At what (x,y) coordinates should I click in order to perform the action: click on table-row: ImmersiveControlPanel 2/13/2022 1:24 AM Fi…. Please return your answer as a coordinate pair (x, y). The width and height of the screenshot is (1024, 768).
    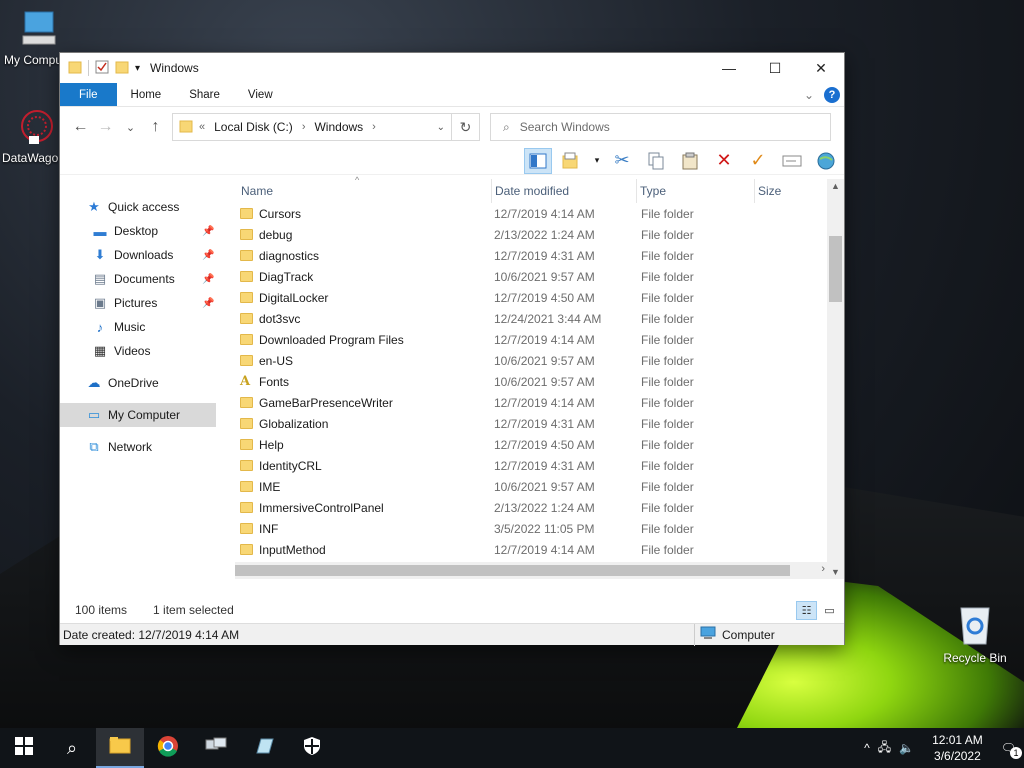
    Looking at the image, I should click on (532, 507).